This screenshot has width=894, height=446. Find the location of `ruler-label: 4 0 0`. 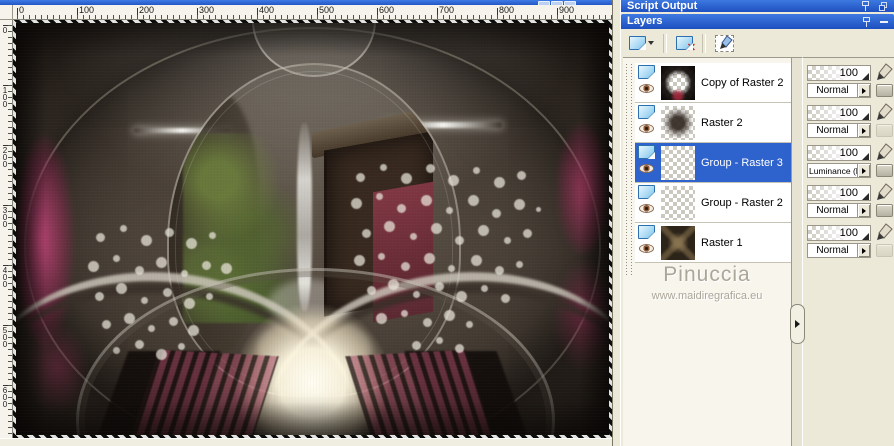

ruler-label: 4 0 0 is located at coordinates (5, 277).